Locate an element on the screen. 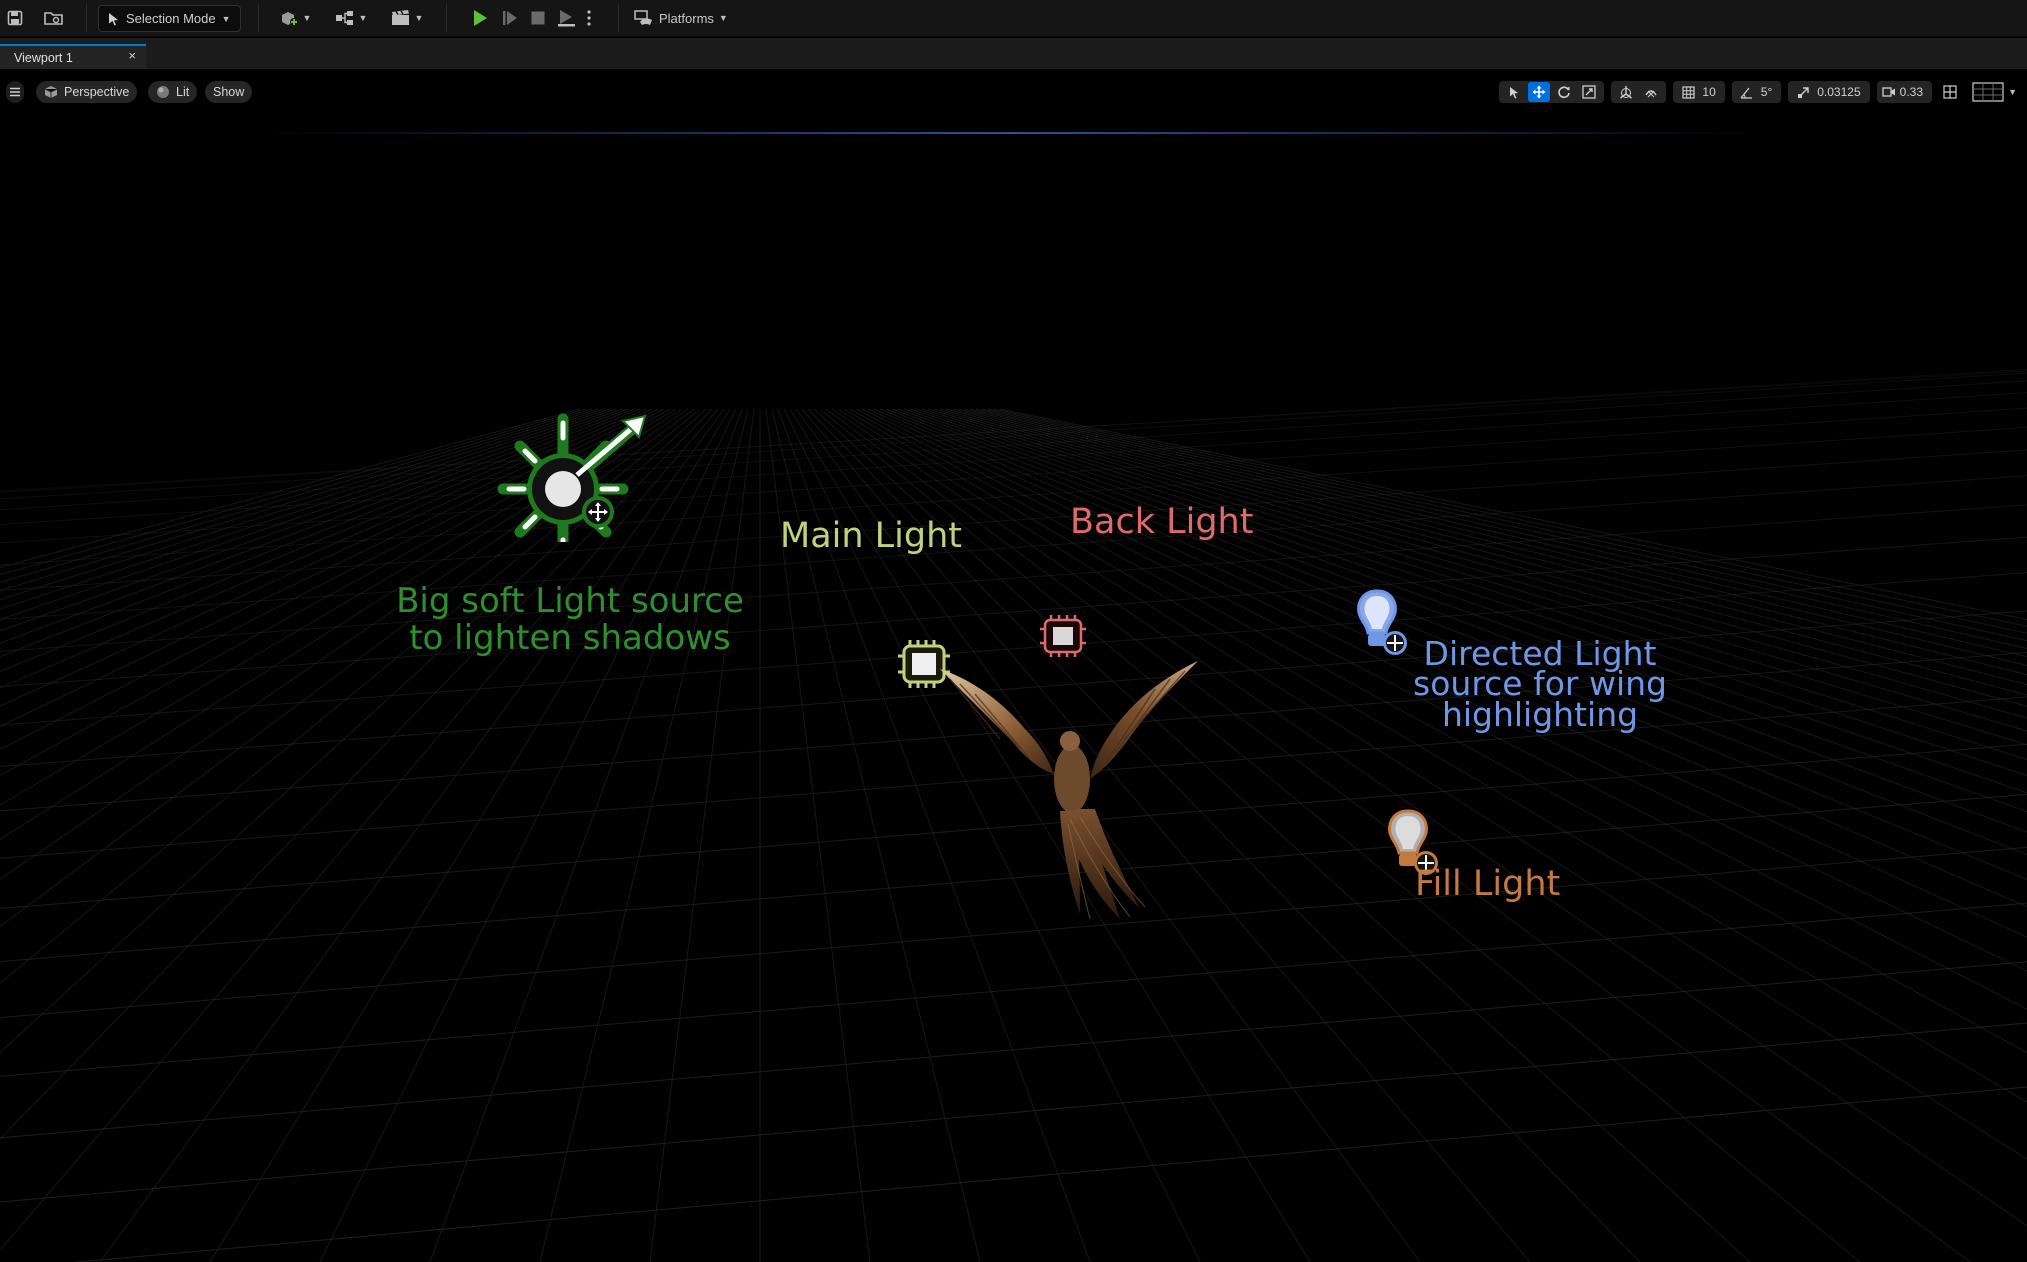  fill-light-annotation: Fill Light is located at coordinates (1488, 884).